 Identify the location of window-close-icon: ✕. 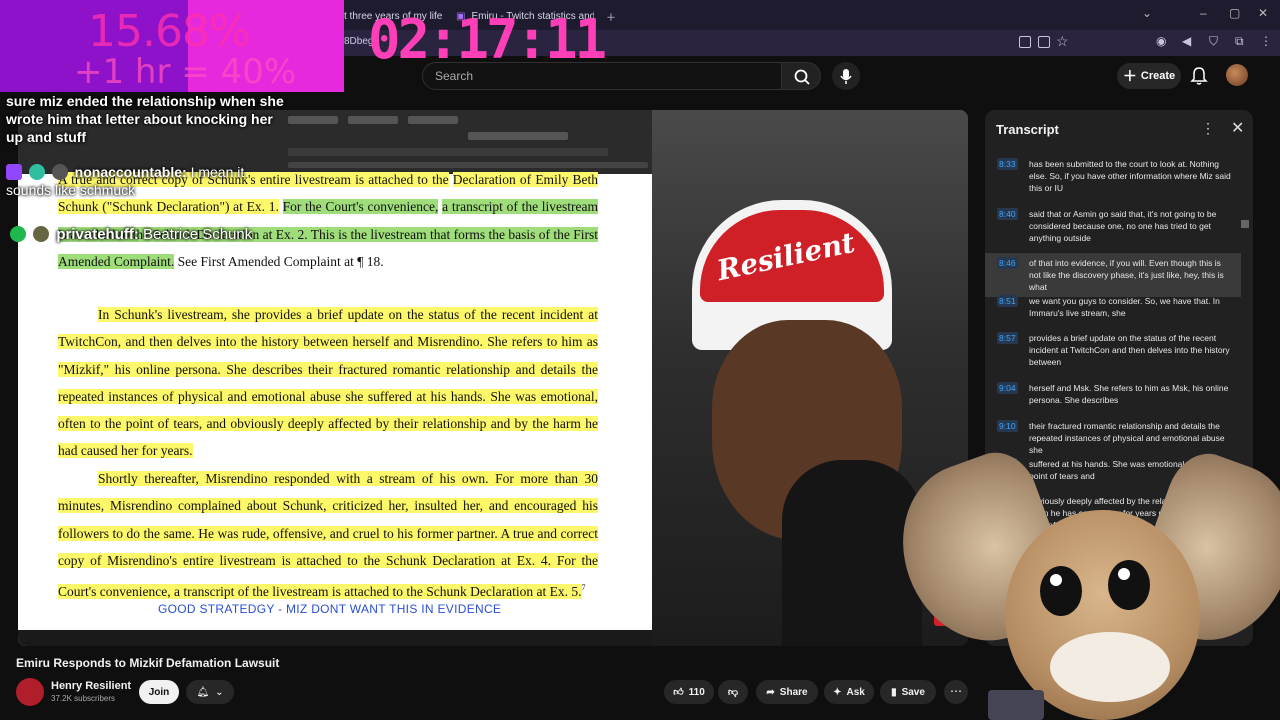
(1263, 13).